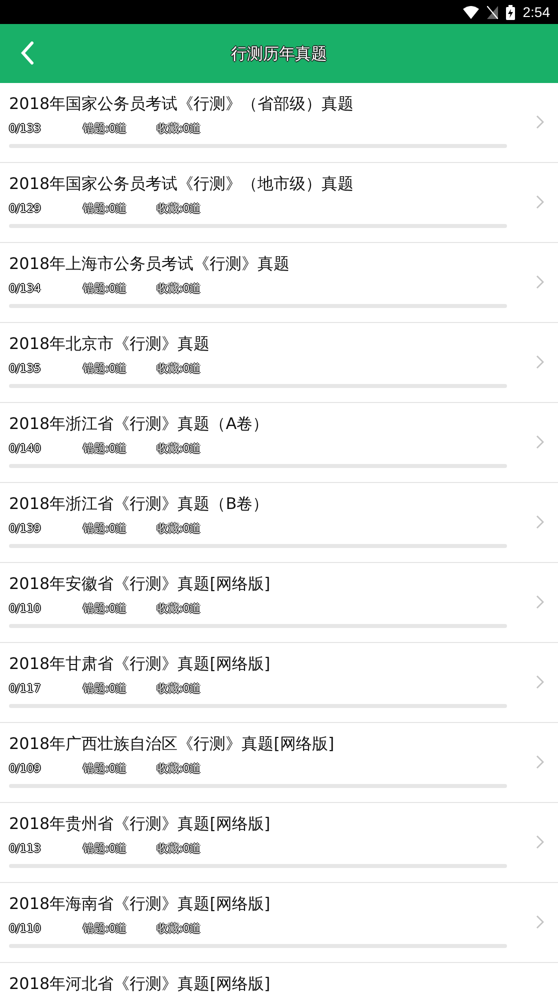 Image resolution: width=558 pixels, height=992 pixels. Describe the element at coordinates (492, 12) in the screenshot. I see `no-sim-icon` at that location.